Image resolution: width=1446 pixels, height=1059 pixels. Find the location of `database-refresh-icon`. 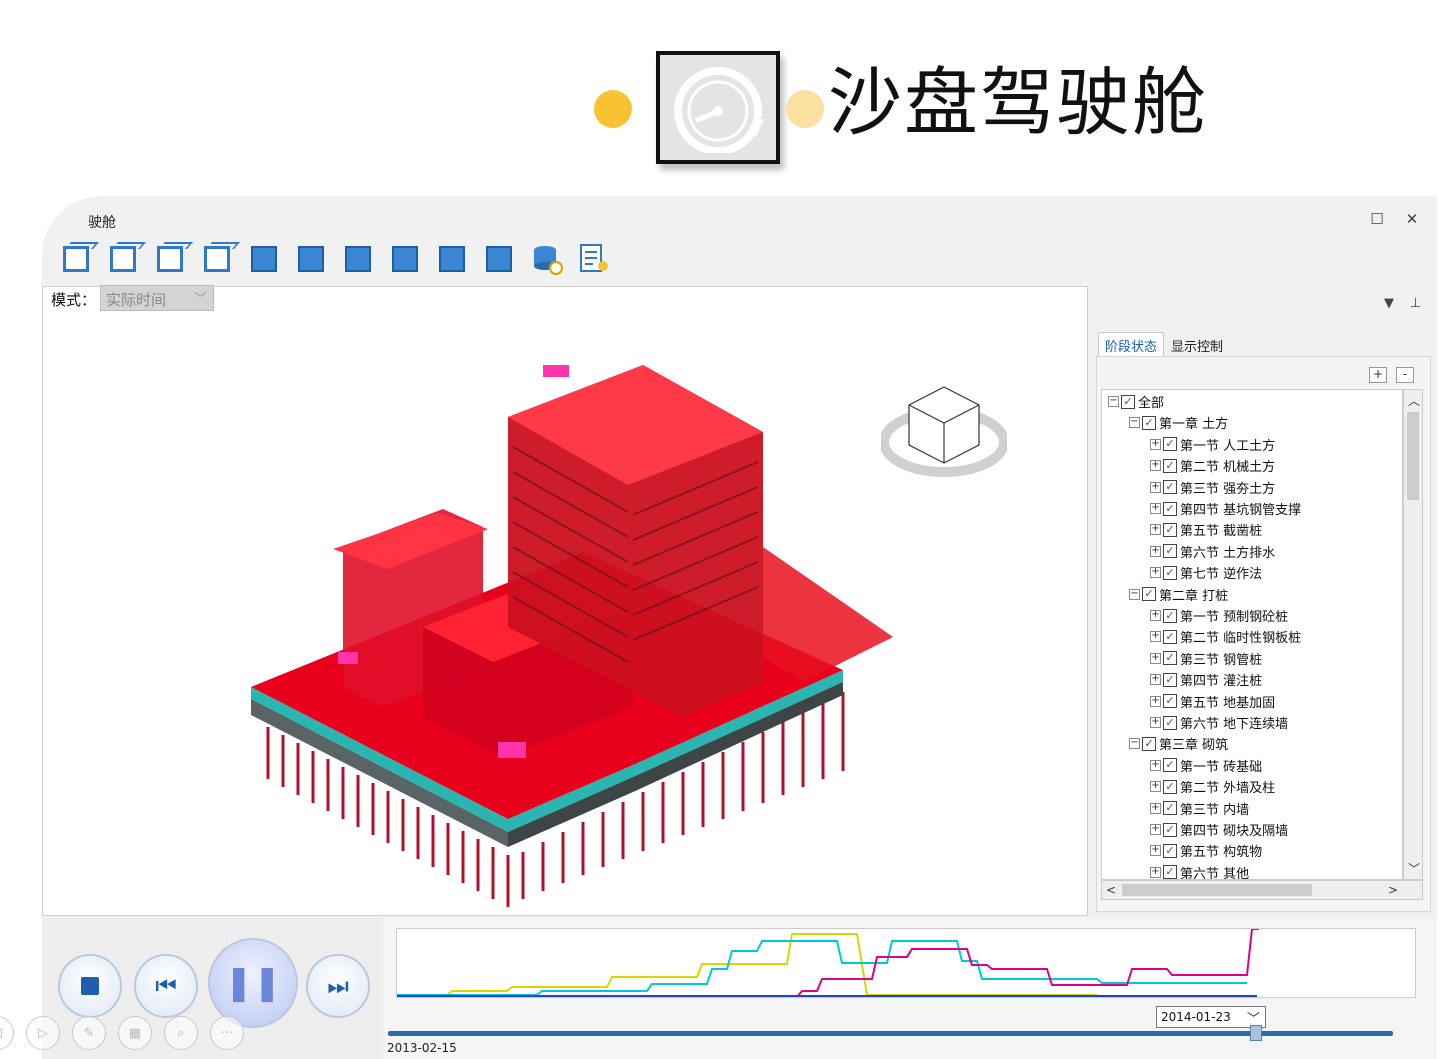

database-refresh-icon is located at coordinates (547, 259).